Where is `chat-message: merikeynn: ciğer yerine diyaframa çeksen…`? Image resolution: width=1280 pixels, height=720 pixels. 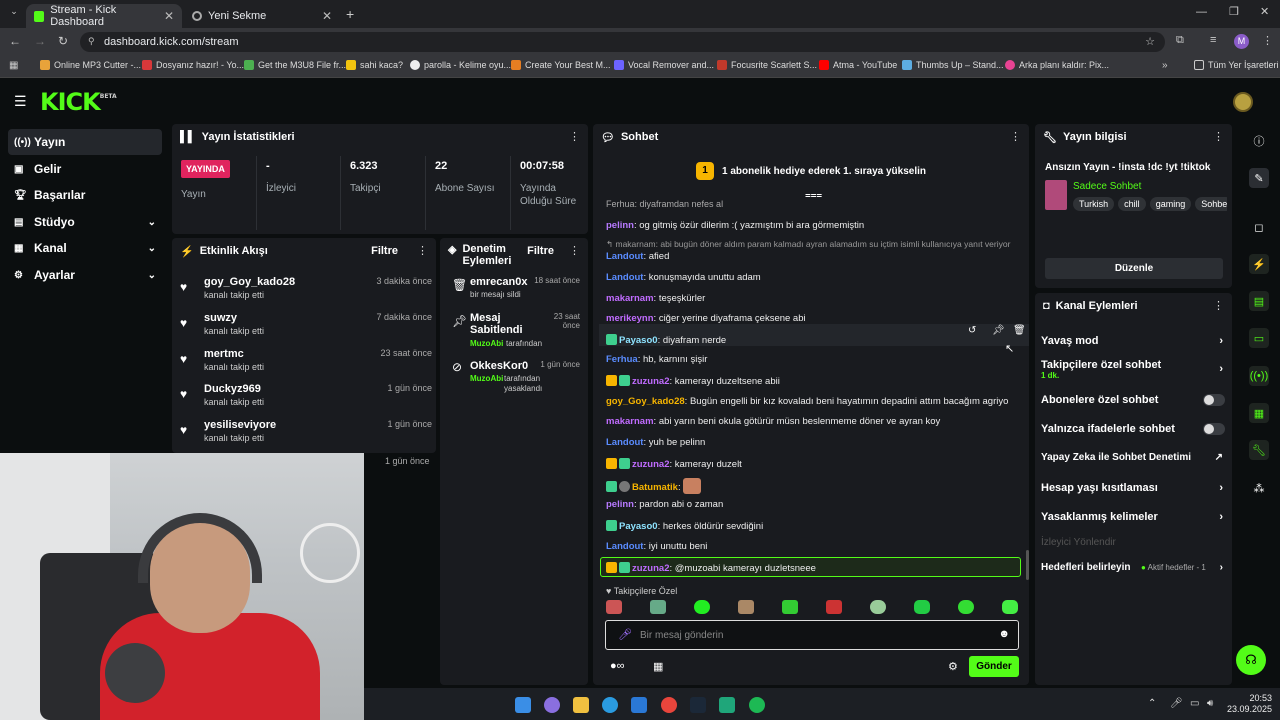
chat-message: merikeynn: ciğer yerine diyaframa çeksen… is located at coordinates (706, 318).